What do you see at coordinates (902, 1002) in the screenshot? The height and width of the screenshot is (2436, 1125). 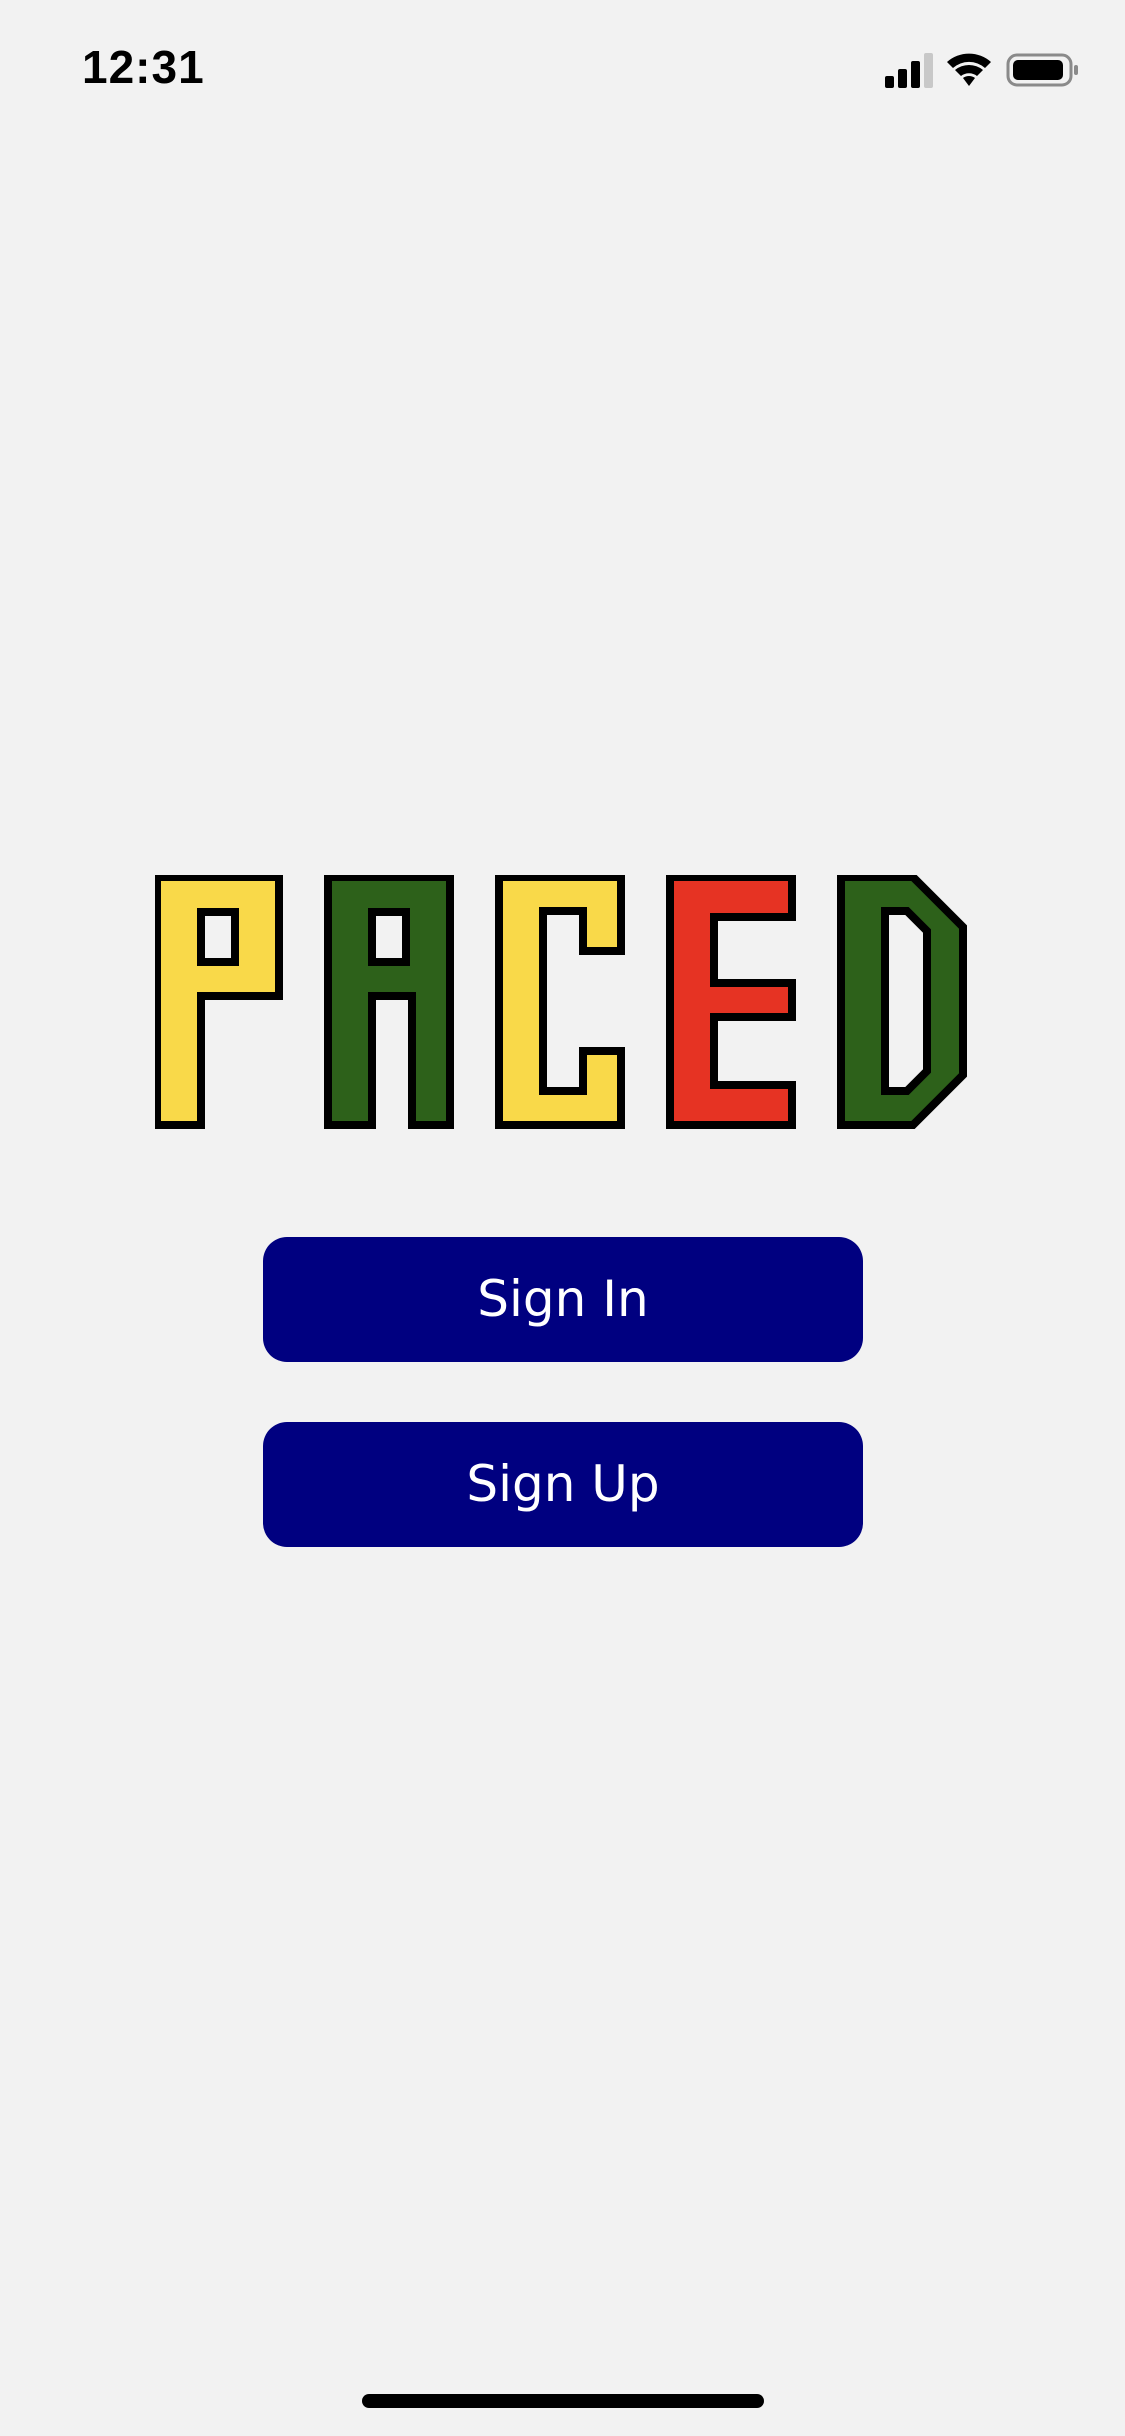 I see `logo-letter-d` at bounding box center [902, 1002].